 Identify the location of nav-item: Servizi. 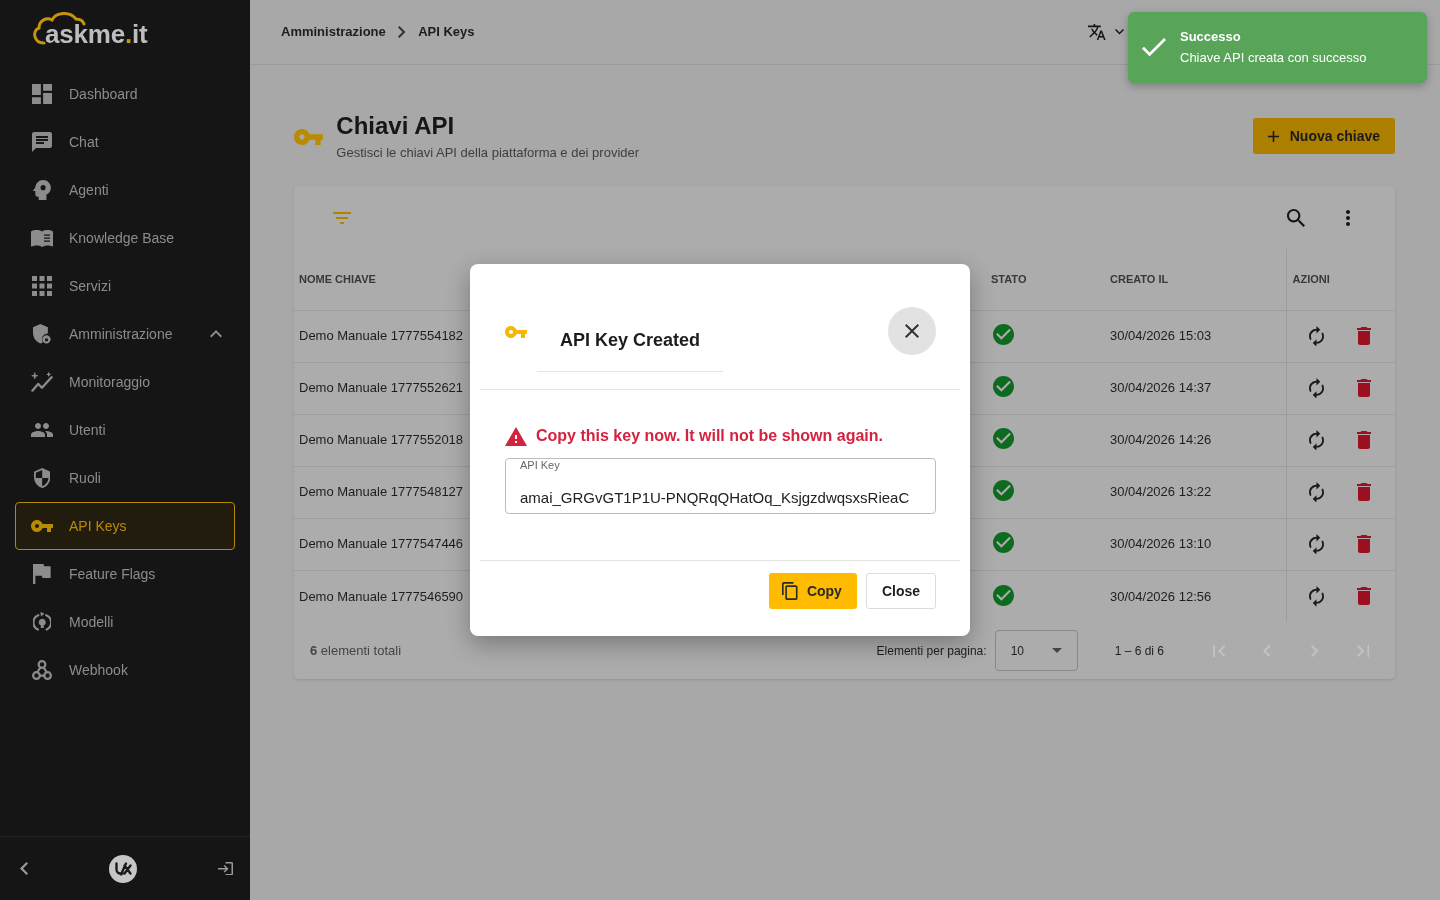
(125, 286).